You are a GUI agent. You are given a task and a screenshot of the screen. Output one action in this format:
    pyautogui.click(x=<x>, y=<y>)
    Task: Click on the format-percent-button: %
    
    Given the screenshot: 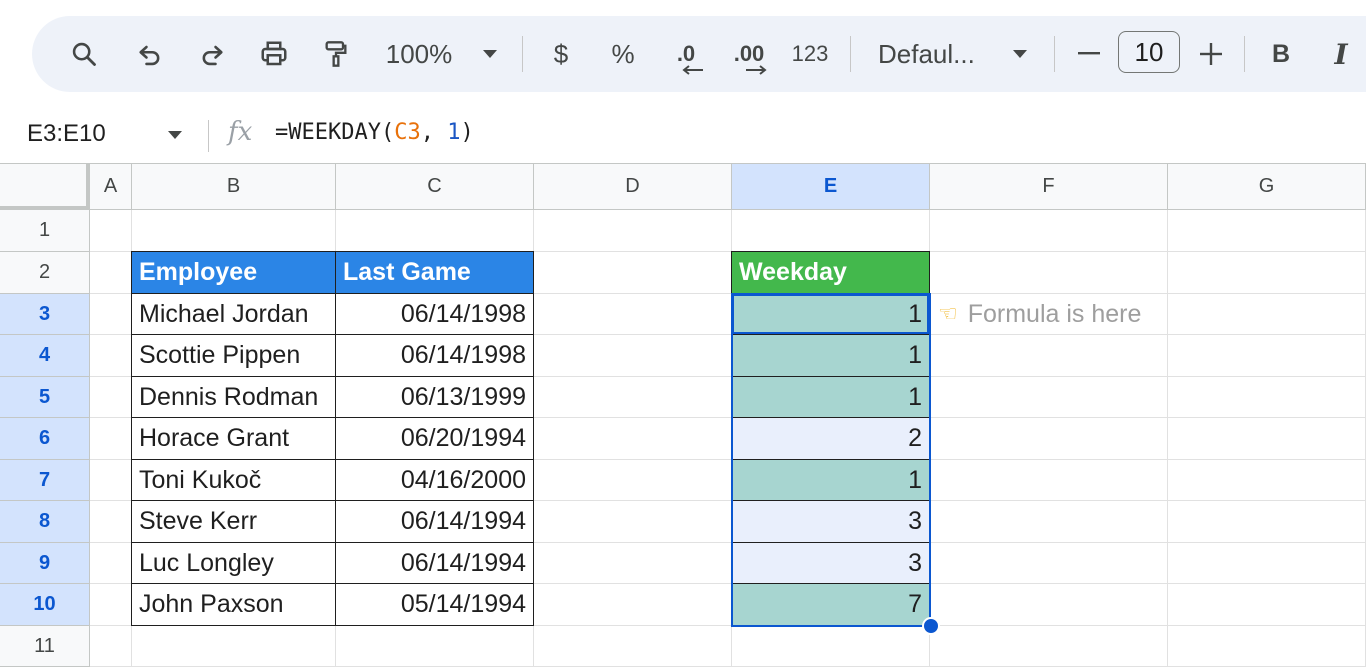 What is the action you would take?
    pyautogui.click(x=623, y=54)
    